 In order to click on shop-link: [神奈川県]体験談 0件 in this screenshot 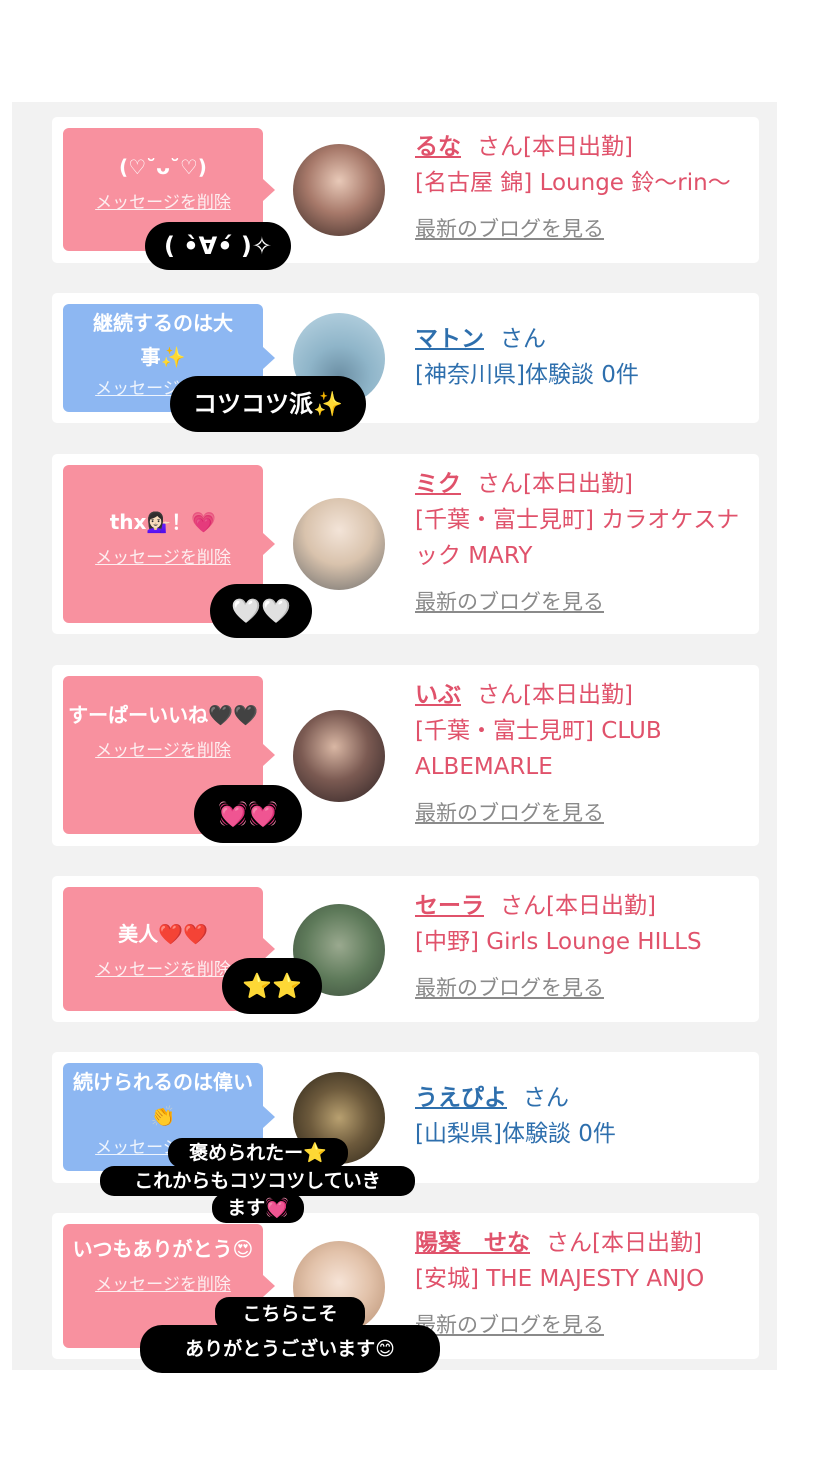, I will do `click(581, 375)`.